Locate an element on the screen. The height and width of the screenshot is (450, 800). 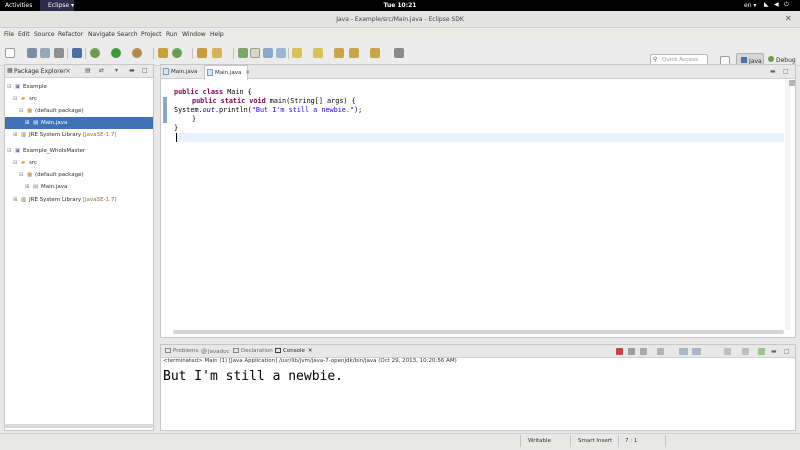
code-line-1: public class Main { is located at coordinates (213, 92).